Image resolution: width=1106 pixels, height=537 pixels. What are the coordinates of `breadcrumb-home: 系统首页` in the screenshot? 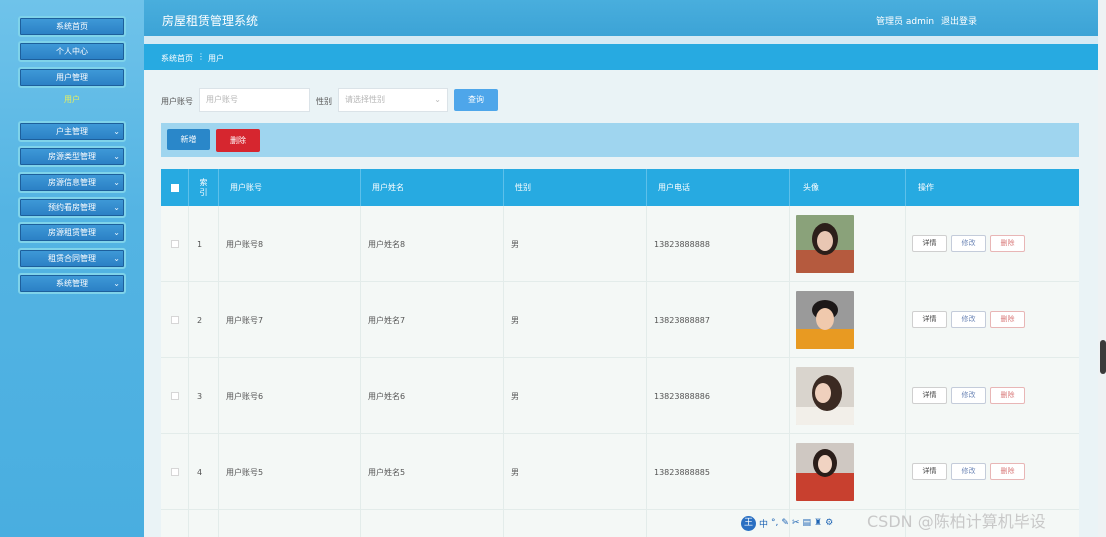 It's located at (177, 58).